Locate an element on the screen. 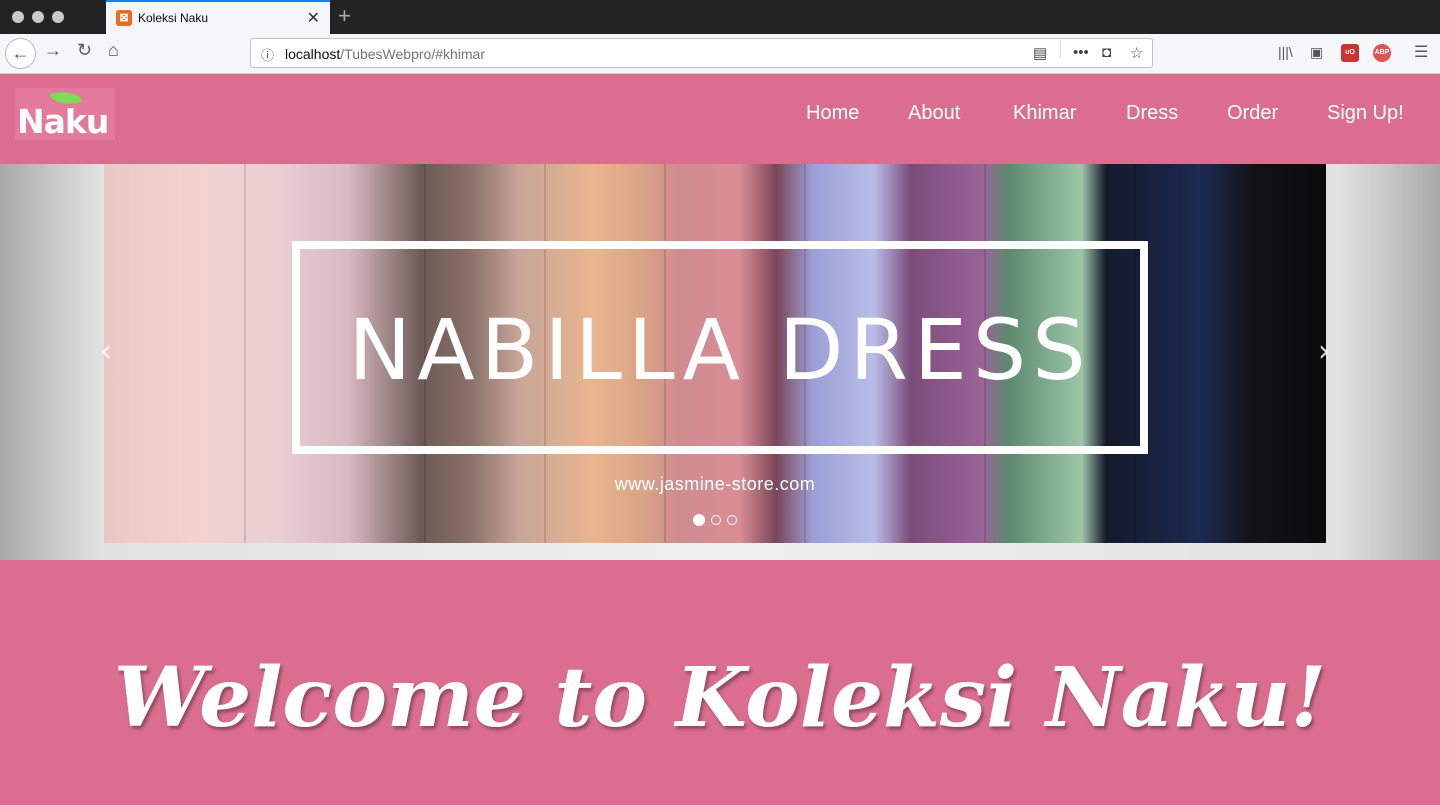 This screenshot has height=805, width=1440. forward-icon: → is located at coordinates (53, 50).